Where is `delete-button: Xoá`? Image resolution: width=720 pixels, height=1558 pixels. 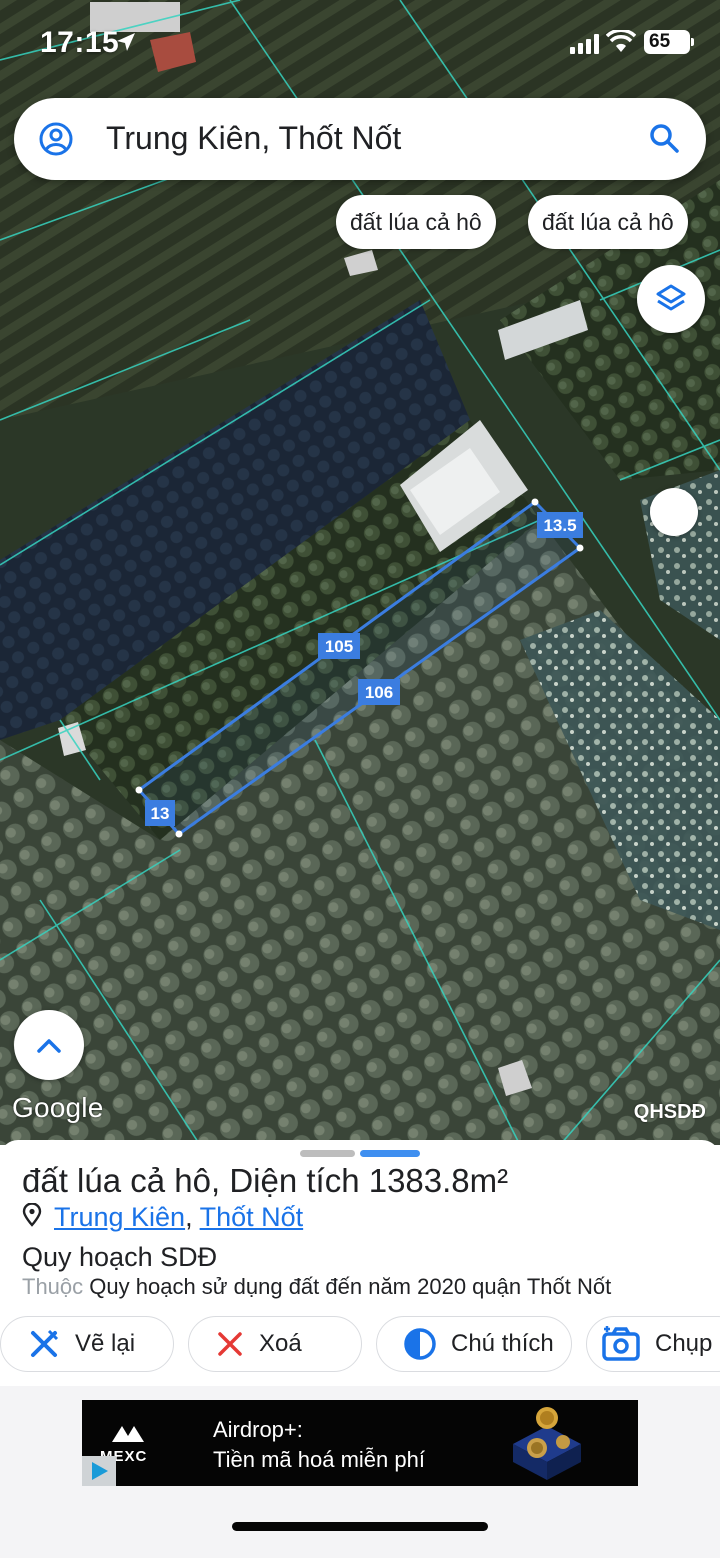 delete-button: Xoá is located at coordinates (275, 1344).